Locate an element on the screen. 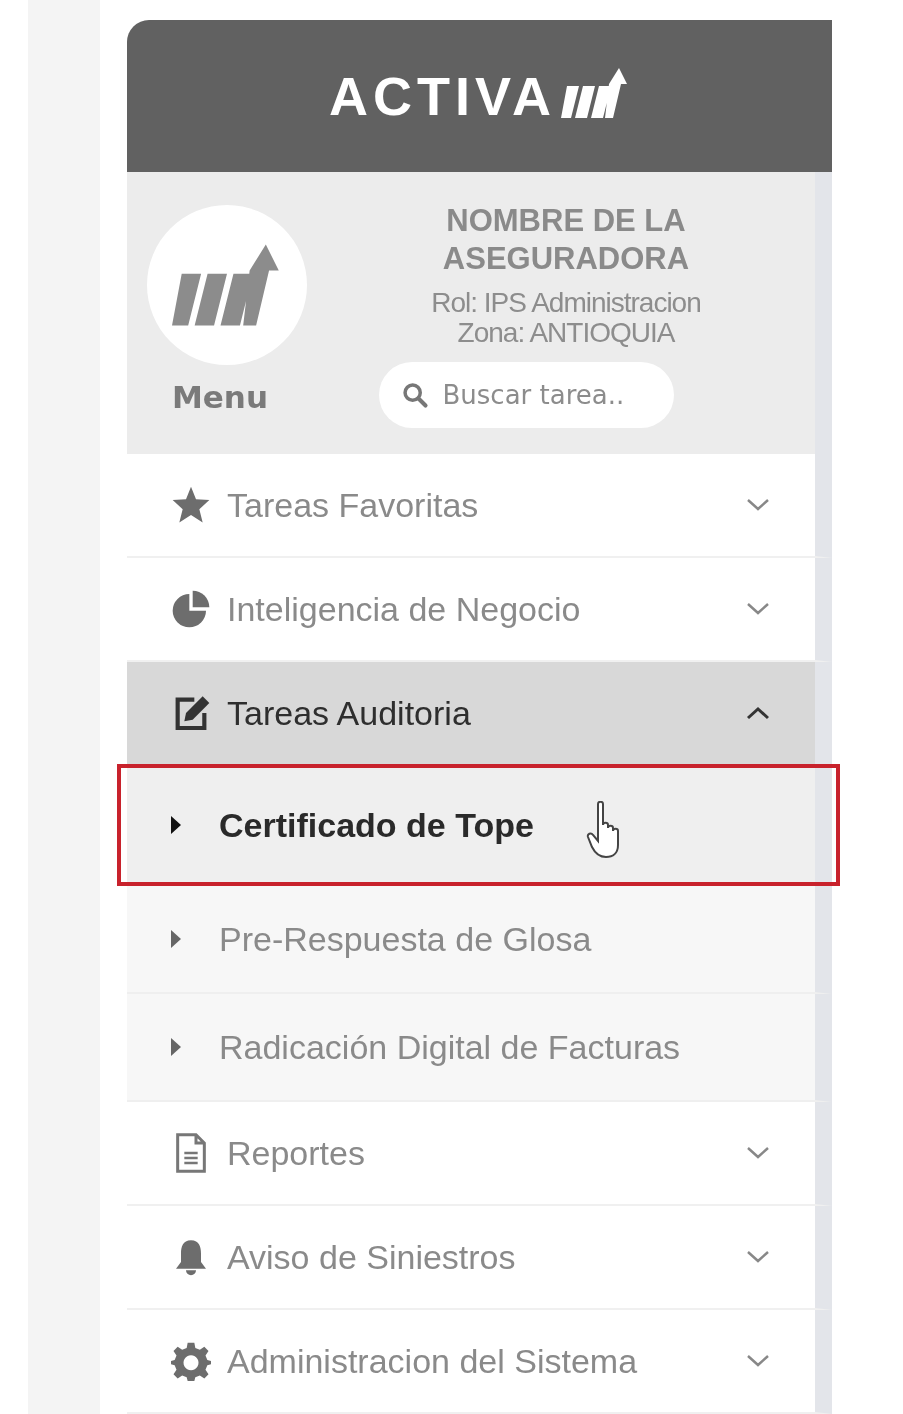  search-field: Buscar tarea.. is located at coordinates (526, 394).